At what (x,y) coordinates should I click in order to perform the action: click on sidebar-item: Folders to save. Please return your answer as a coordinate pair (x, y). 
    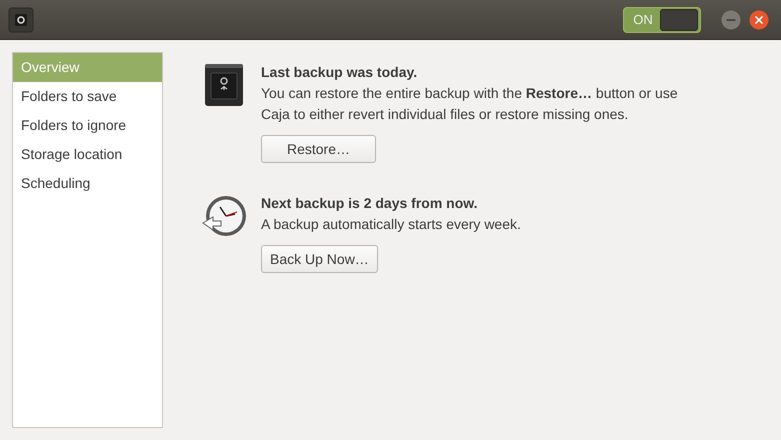
    Looking at the image, I should click on (87, 96).